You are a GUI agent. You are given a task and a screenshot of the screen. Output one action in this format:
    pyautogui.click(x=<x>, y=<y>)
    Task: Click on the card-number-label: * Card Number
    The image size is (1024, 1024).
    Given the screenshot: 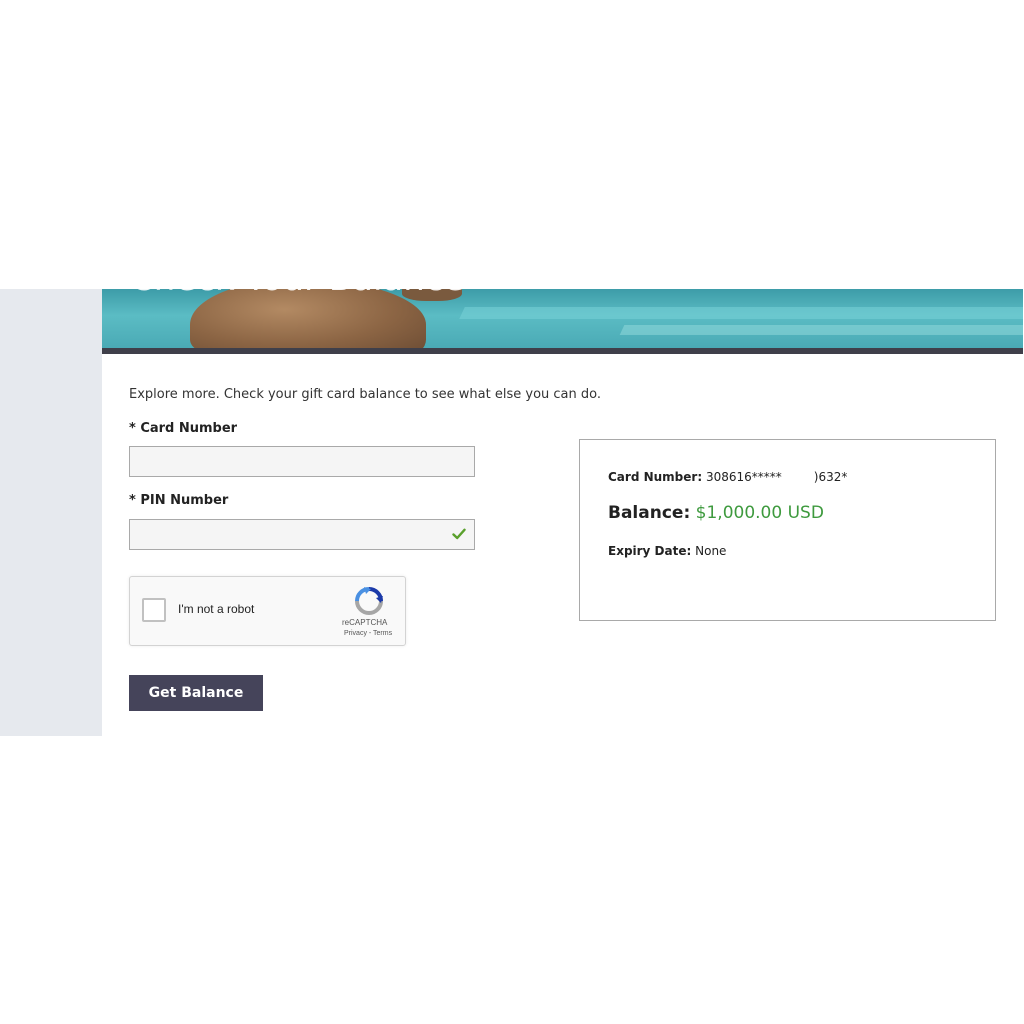 What is the action you would take?
    pyautogui.click(x=183, y=428)
    